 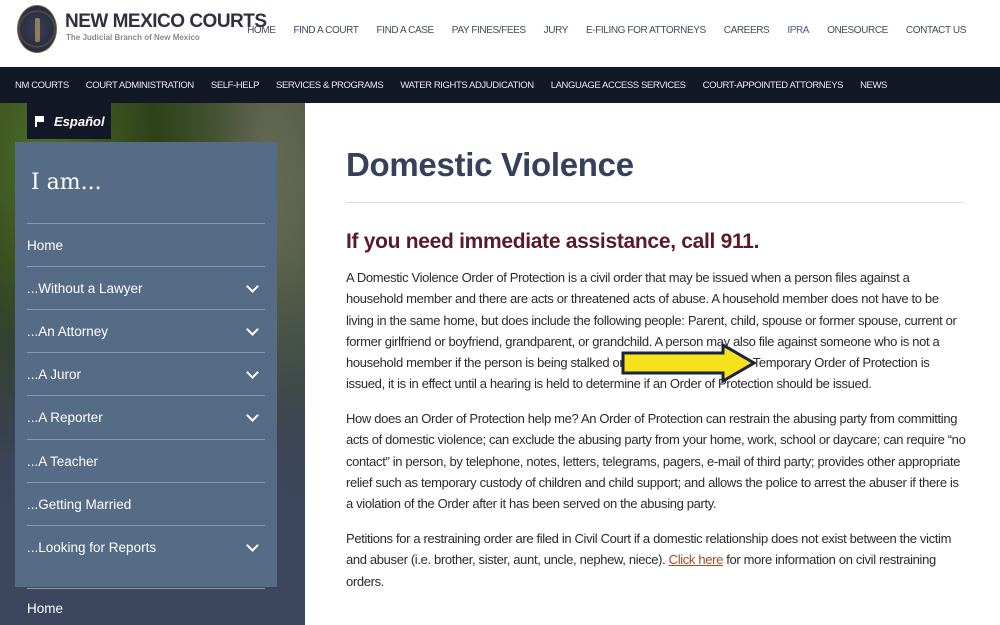 What do you see at coordinates (330, 85) in the screenshot?
I see `main-nav-services-programs: SERVICES & PROGRAMS` at bounding box center [330, 85].